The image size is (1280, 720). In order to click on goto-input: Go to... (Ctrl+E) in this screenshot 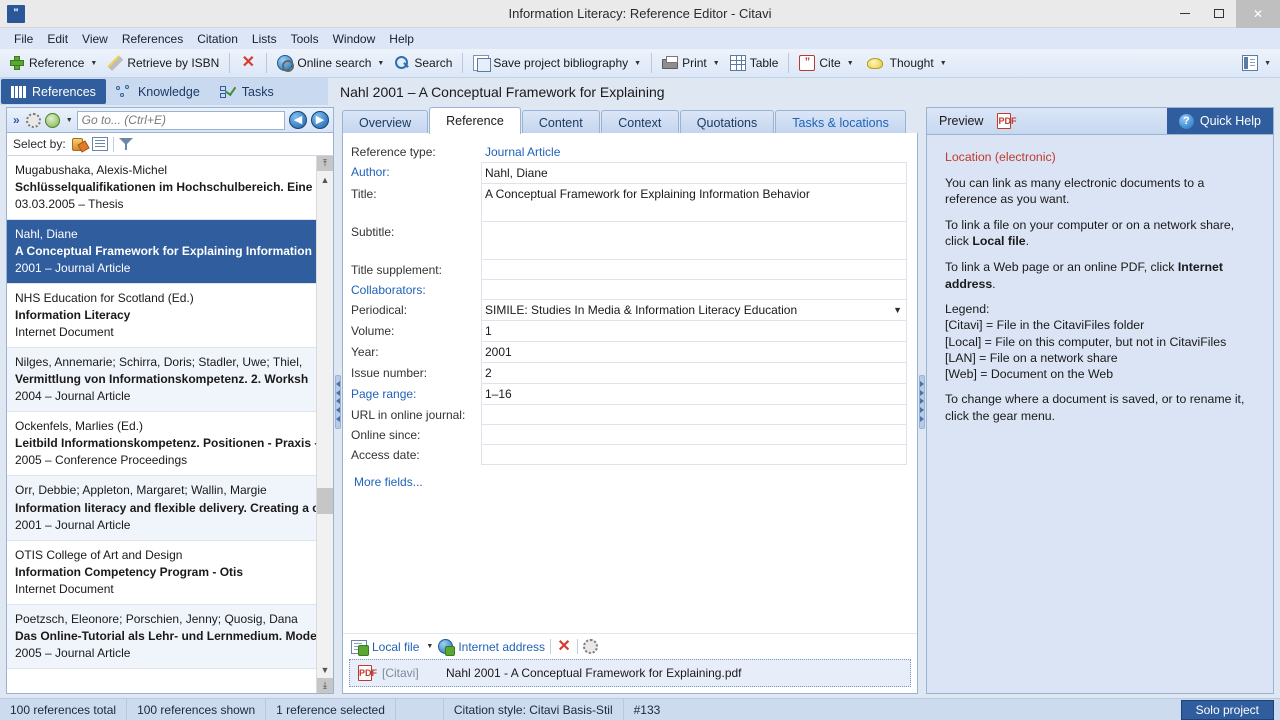, I will do `click(180, 120)`.